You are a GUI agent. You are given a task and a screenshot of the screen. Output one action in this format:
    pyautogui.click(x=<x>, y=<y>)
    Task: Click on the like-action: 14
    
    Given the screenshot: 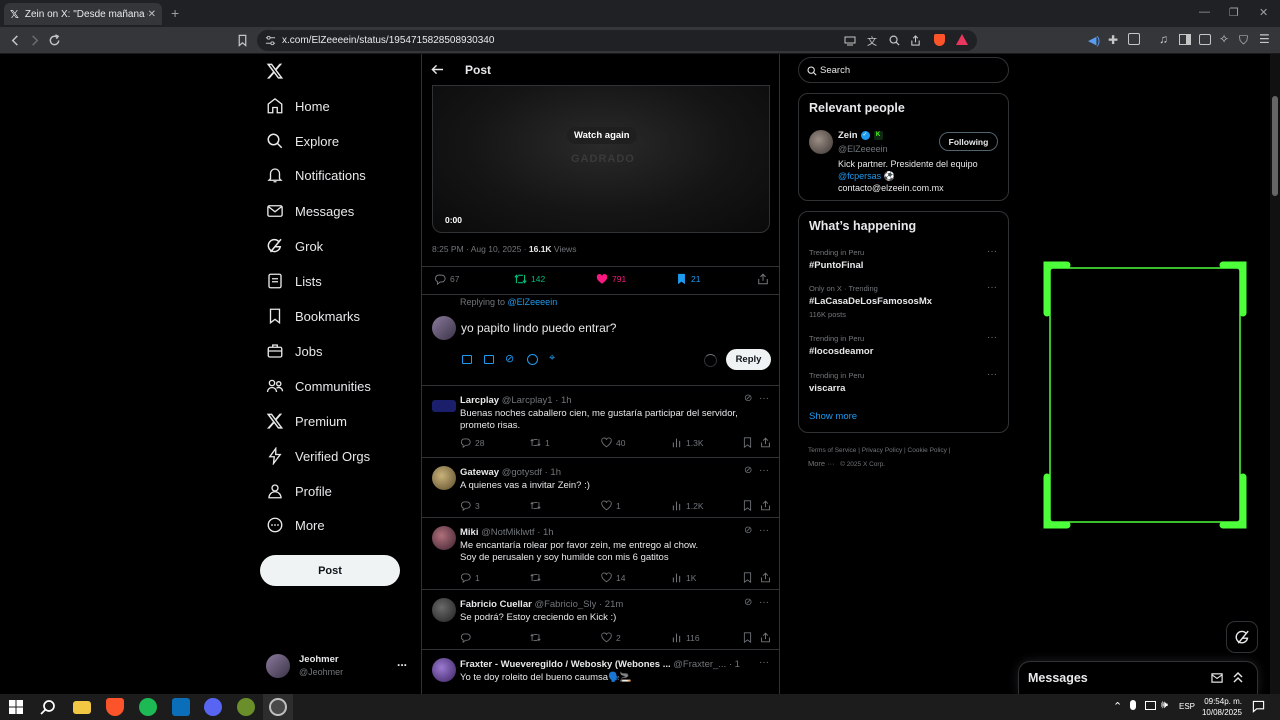 What is the action you would take?
    pyautogui.click(x=613, y=577)
    